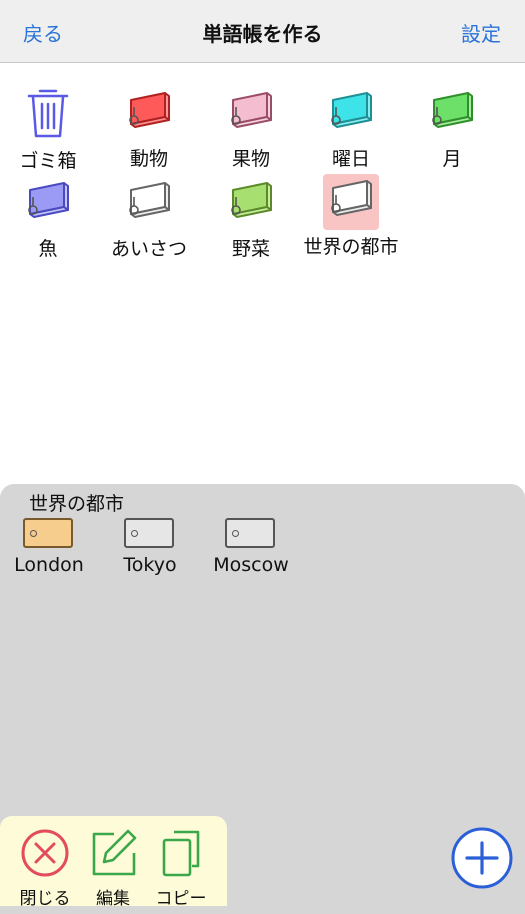  What do you see at coordinates (48, 112) in the screenshot?
I see `trash-icon` at bounding box center [48, 112].